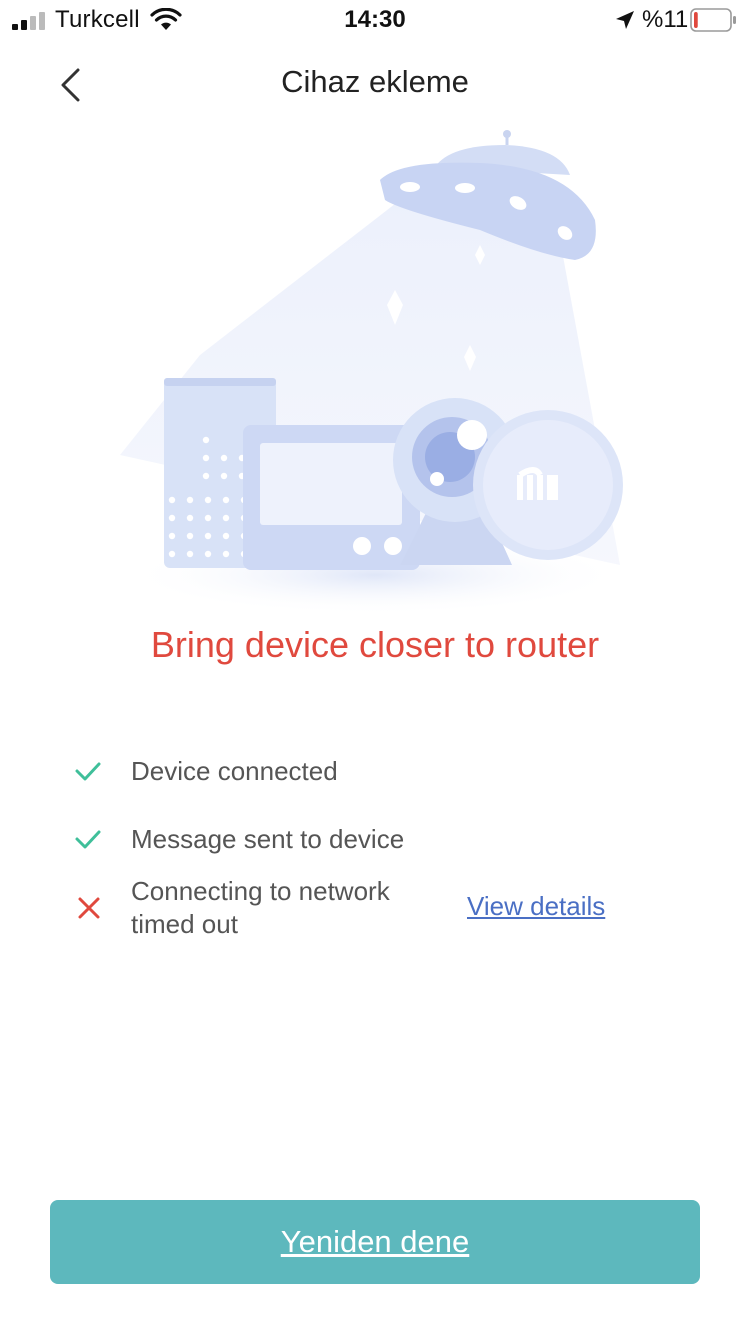 This screenshot has height=1334, width=750. I want to click on step-device-connected: Device connected, so click(234, 771).